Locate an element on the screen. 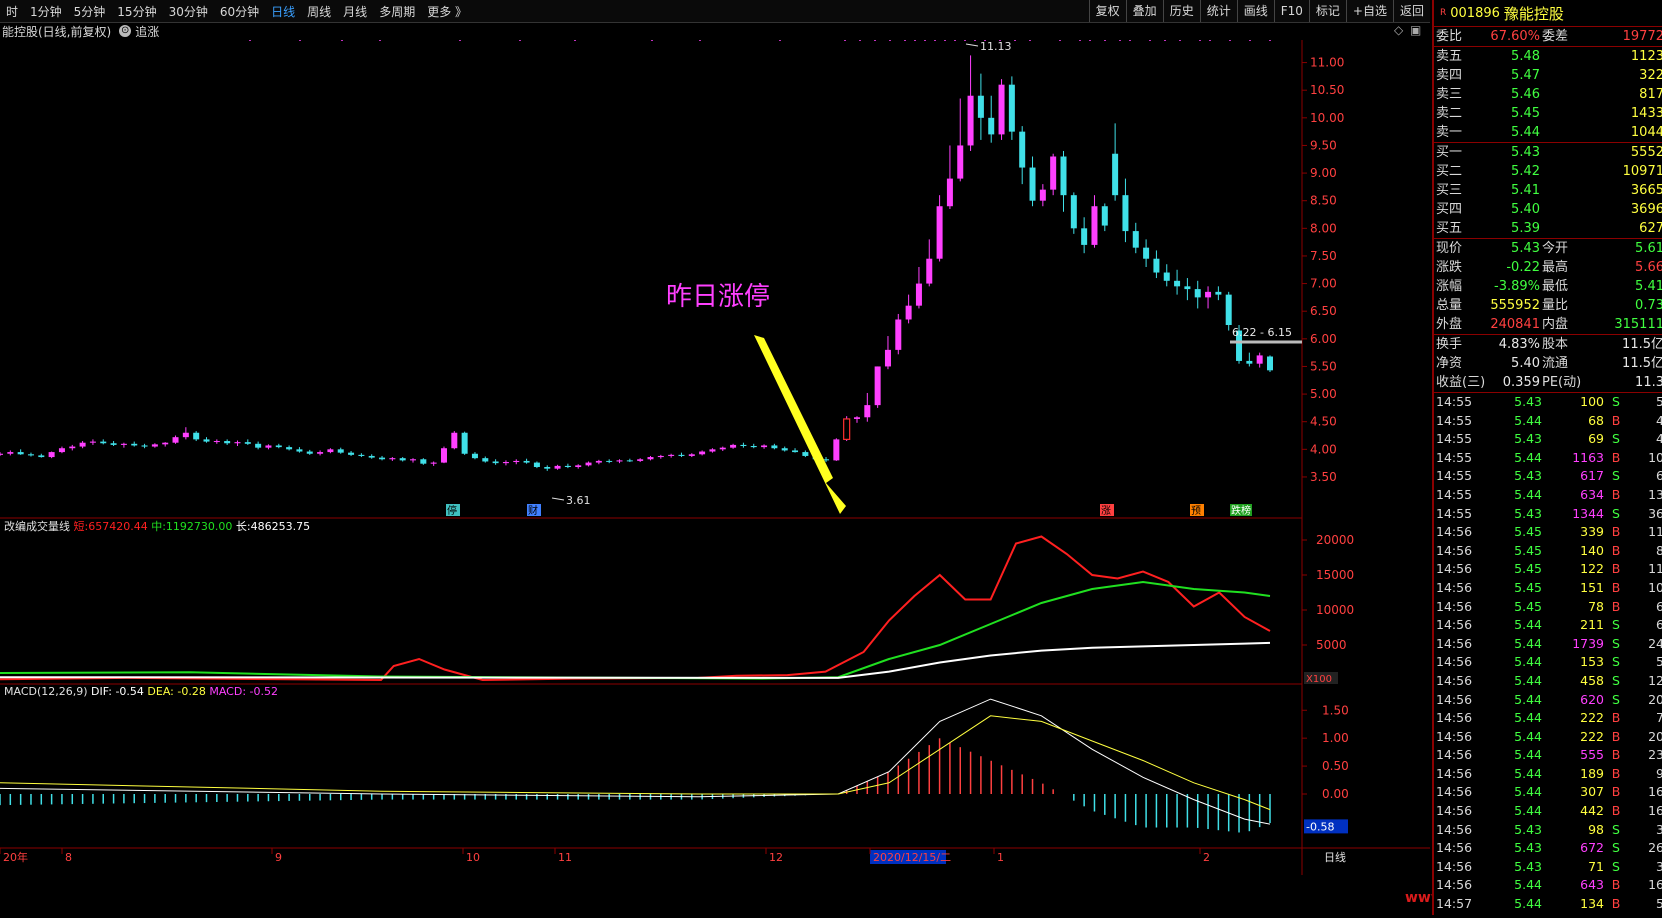 The width and height of the screenshot is (1662, 918). buy-row: 买二 5.42 10971 is located at coordinates (1548, 171).